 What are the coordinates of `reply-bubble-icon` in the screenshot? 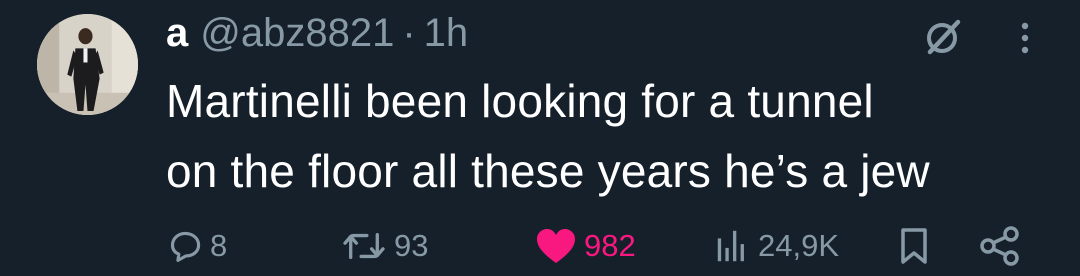 It's located at (185, 246).